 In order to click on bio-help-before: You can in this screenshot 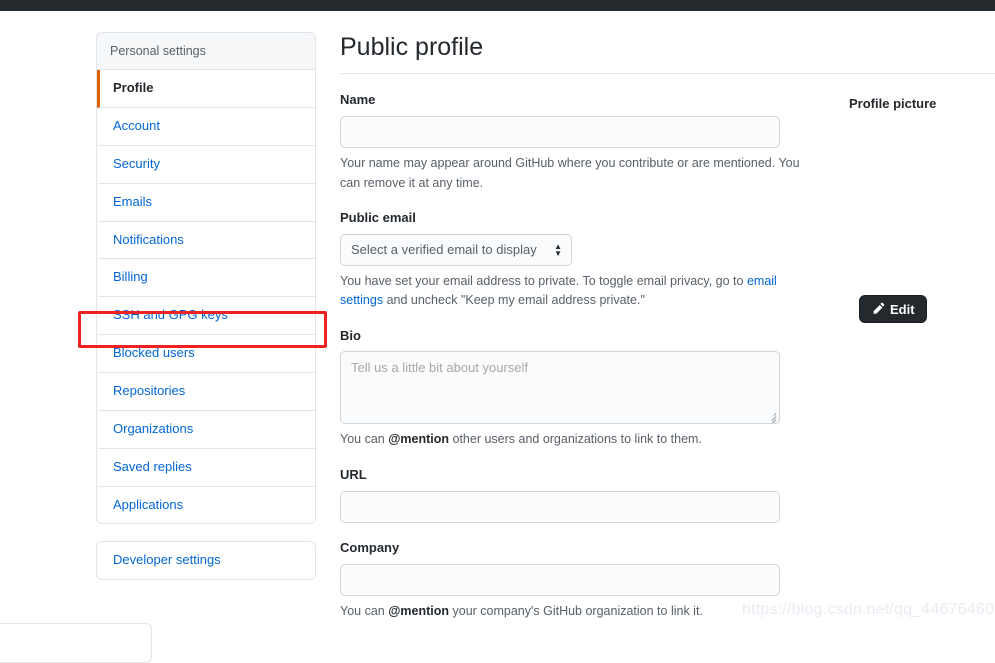, I will do `click(364, 439)`.